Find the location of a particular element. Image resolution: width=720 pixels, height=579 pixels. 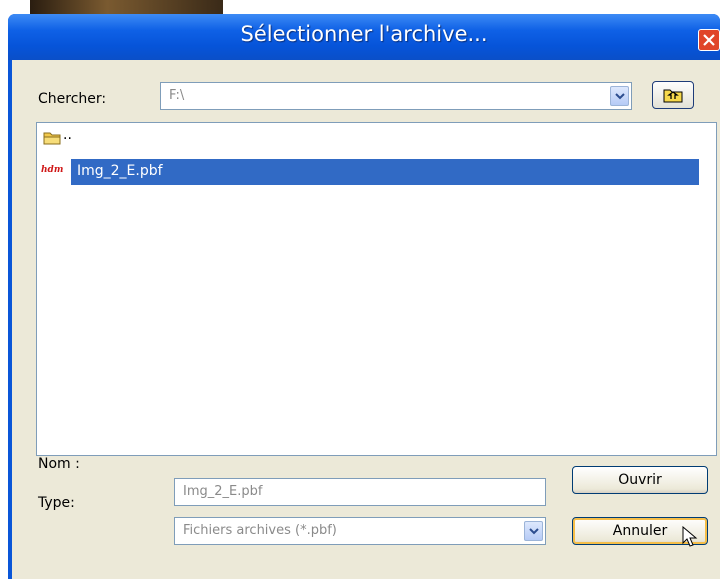

search-location-select: F:\ is located at coordinates (396, 96).